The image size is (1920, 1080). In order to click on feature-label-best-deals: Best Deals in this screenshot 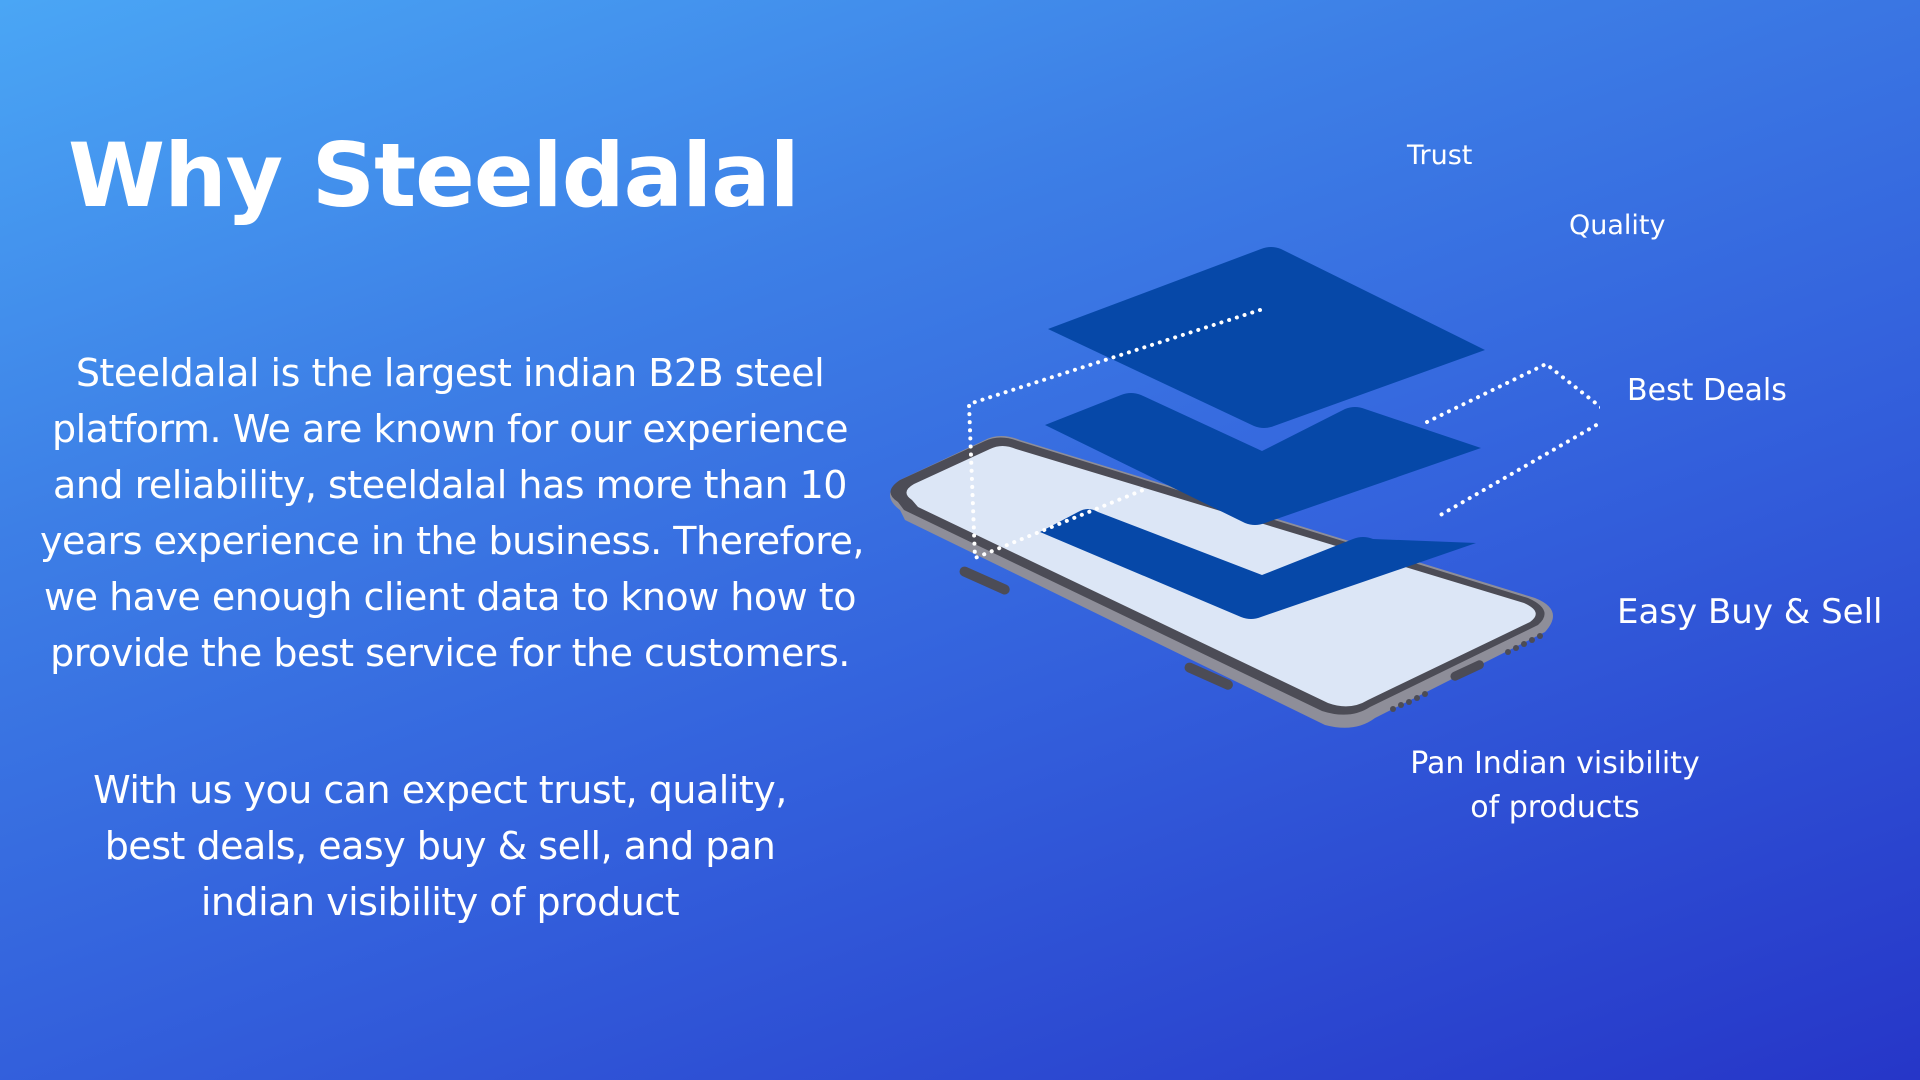, I will do `click(1707, 390)`.